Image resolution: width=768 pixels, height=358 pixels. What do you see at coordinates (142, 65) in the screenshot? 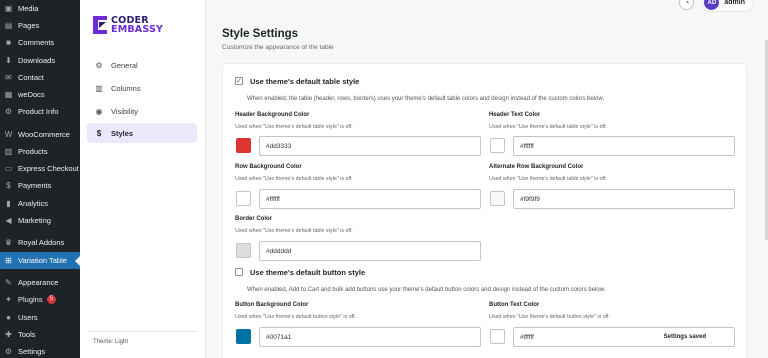
I see `nav-item-general: ⚙ General` at bounding box center [142, 65].